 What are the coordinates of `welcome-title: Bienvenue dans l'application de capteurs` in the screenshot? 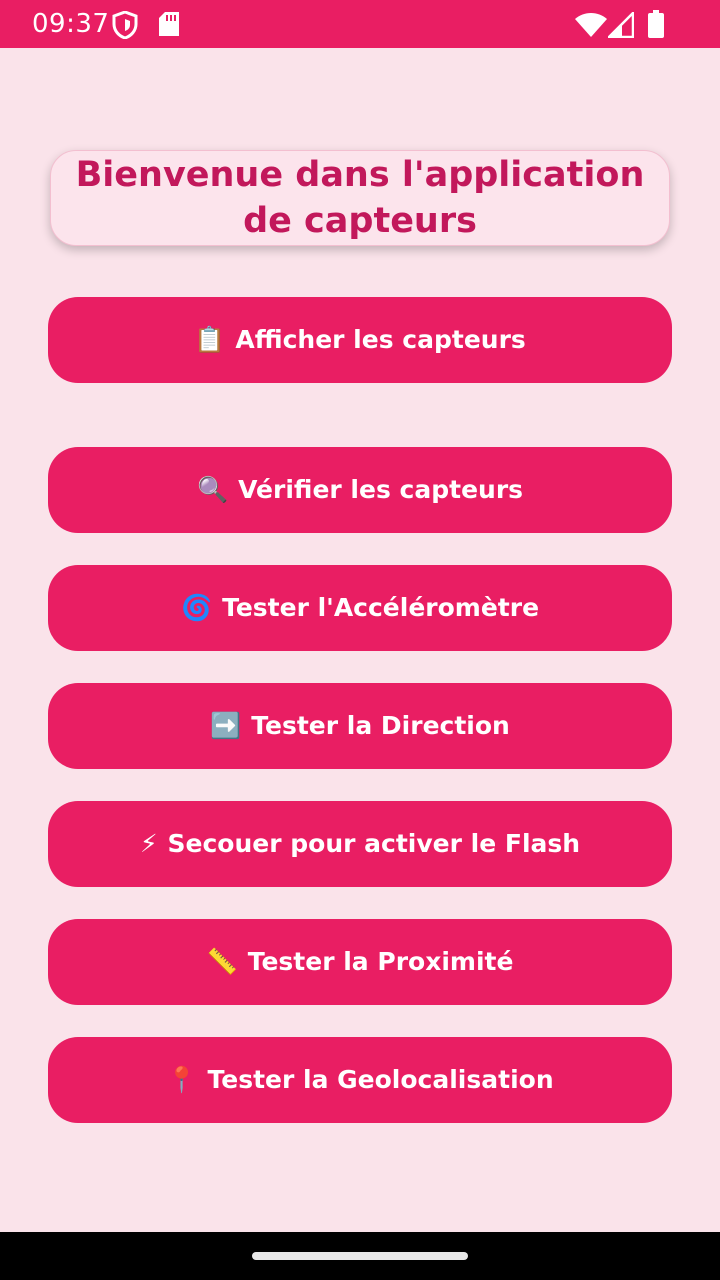 It's located at (360, 198).